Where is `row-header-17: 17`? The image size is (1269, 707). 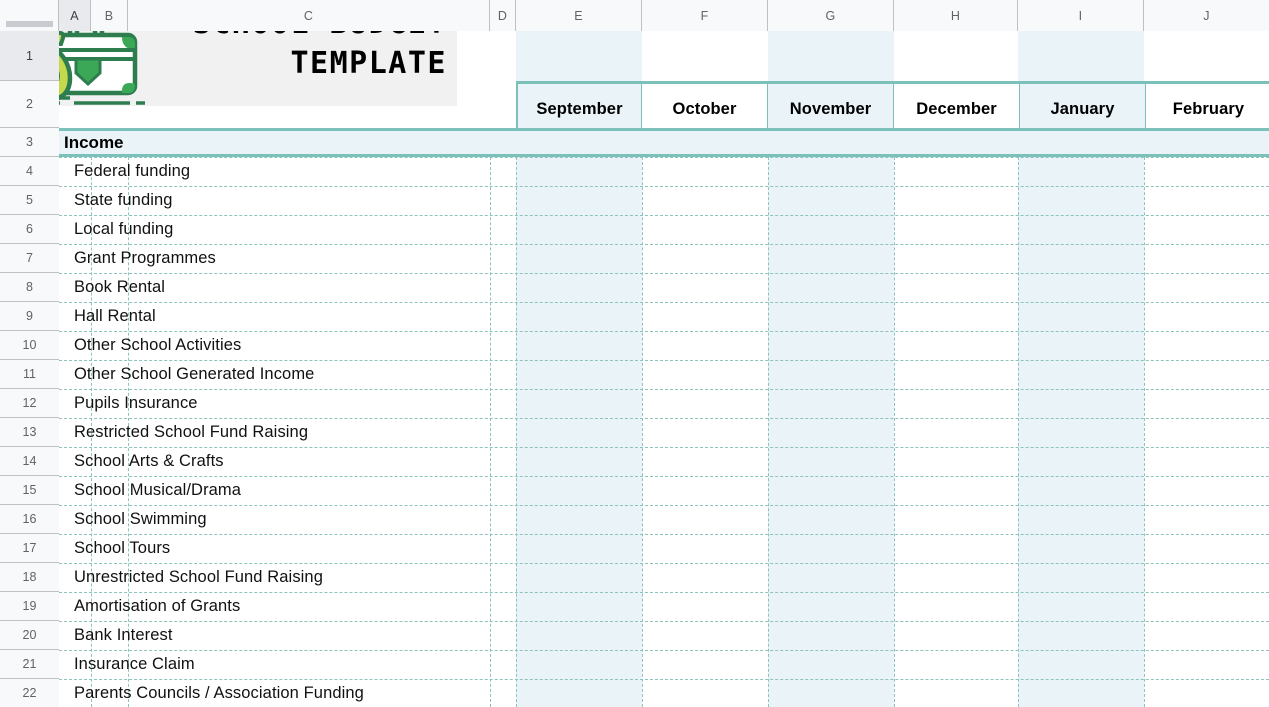 row-header-17: 17 is located at coordinates (29, 548).